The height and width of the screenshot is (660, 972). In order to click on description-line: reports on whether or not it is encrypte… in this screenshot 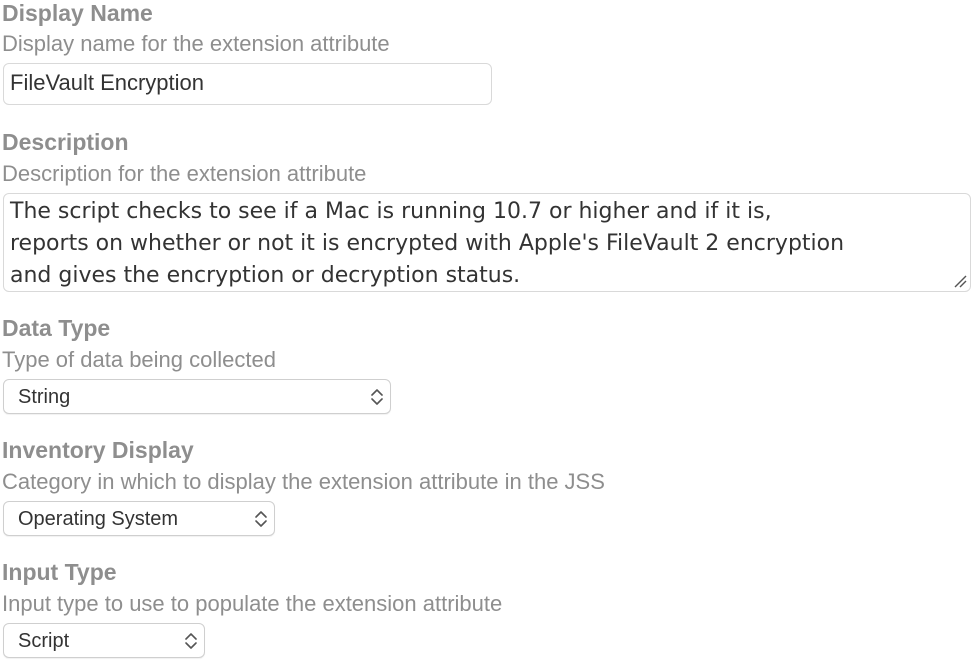, I will do `click(427, 243)`.